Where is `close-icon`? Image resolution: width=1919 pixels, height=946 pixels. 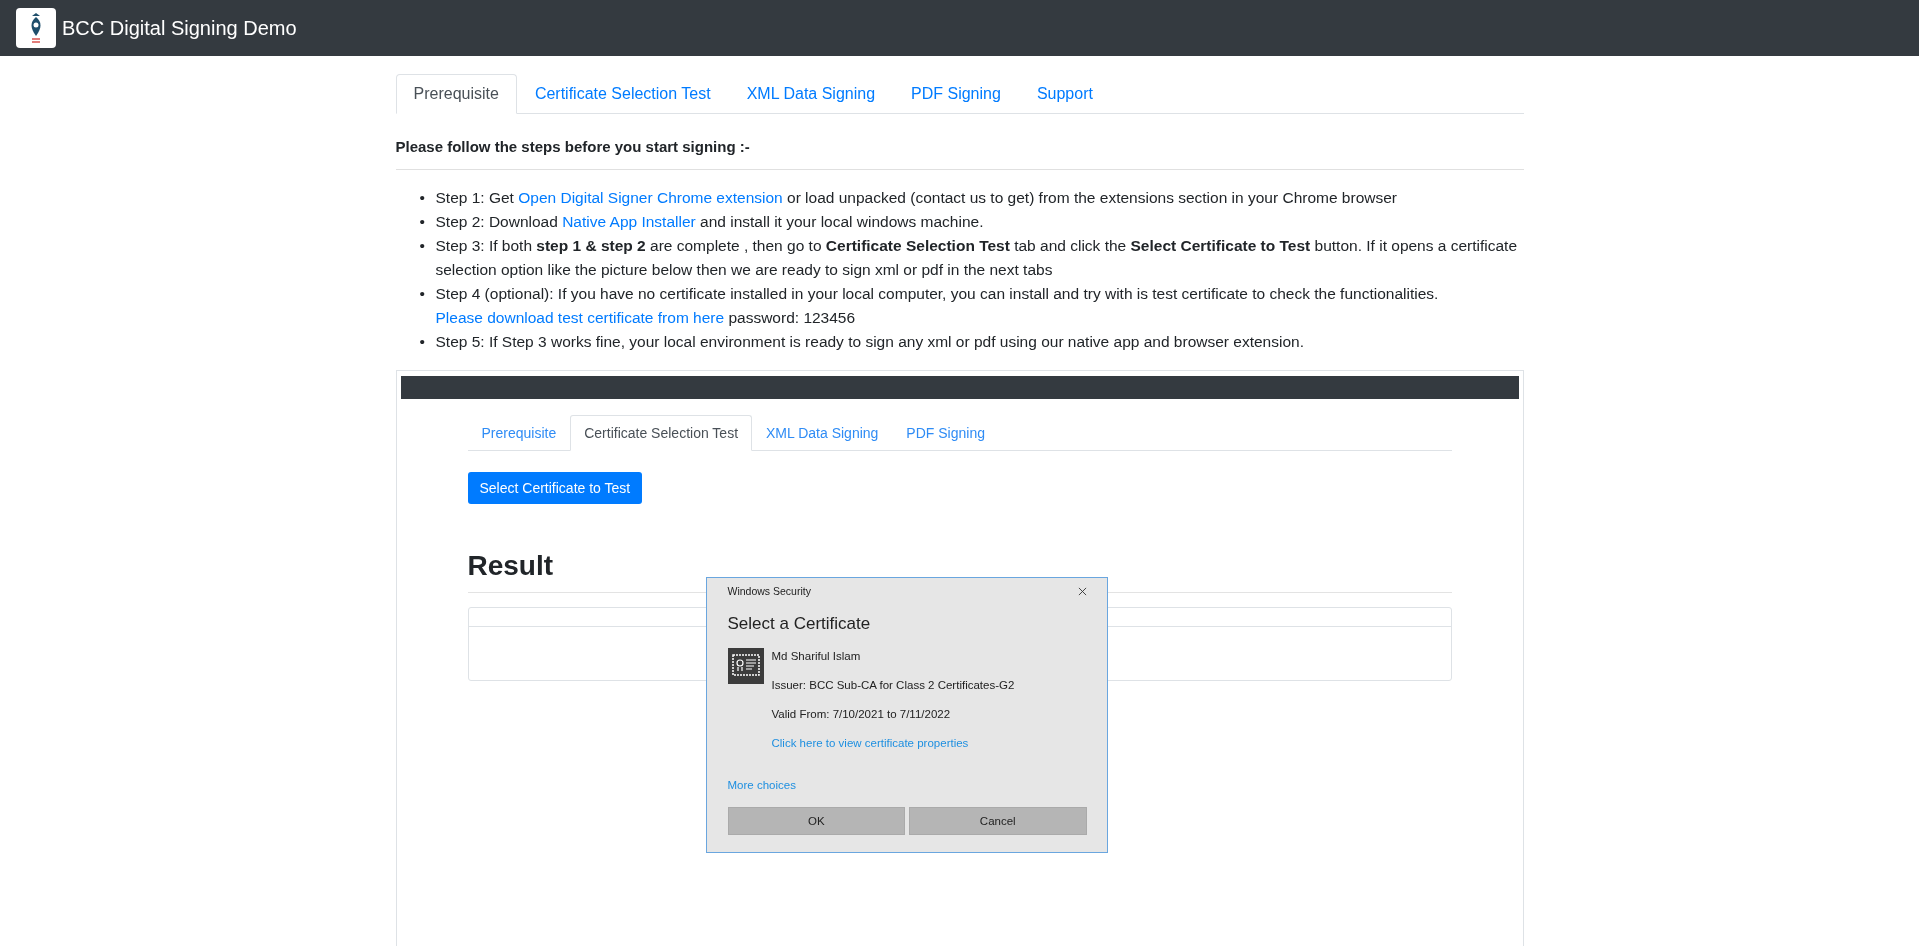 close-icon is located at coordinates (1082, 591).